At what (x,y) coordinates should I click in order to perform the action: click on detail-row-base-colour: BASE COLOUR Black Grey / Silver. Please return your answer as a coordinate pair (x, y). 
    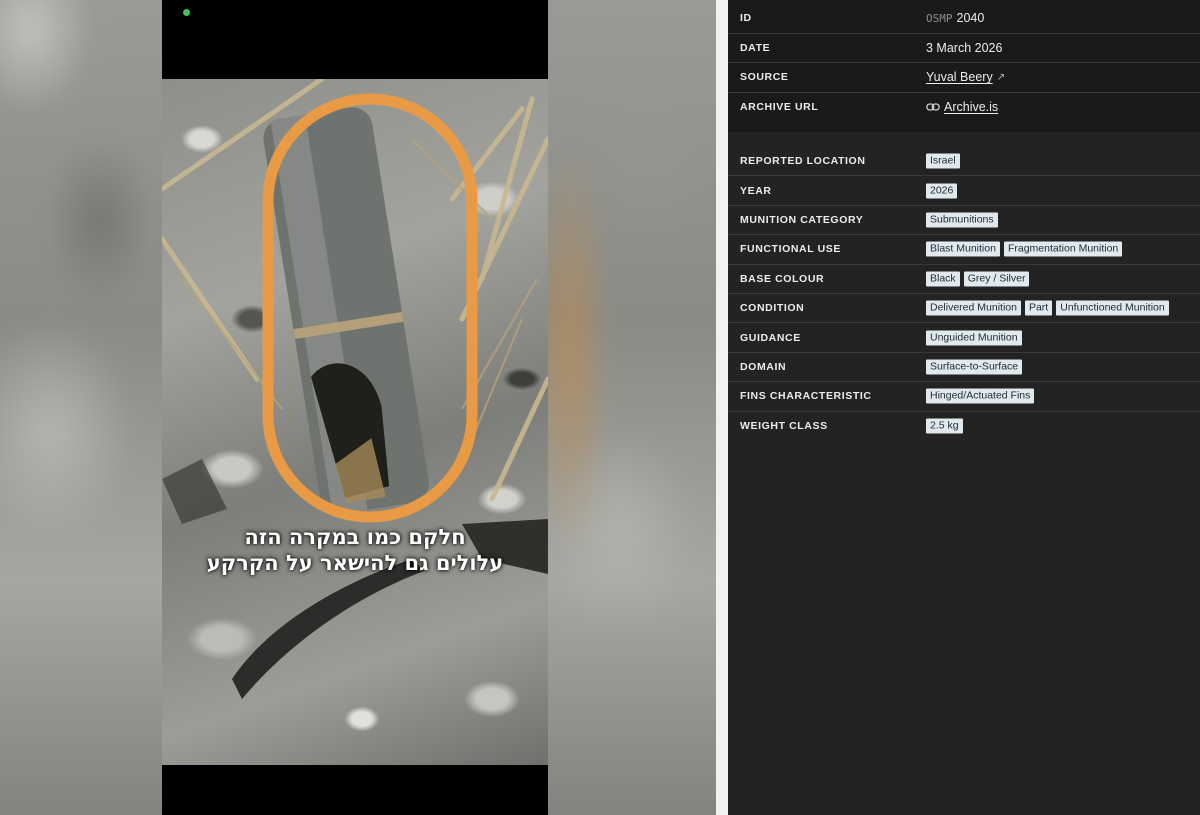
    Looking at the image, I should click on (964, 279).